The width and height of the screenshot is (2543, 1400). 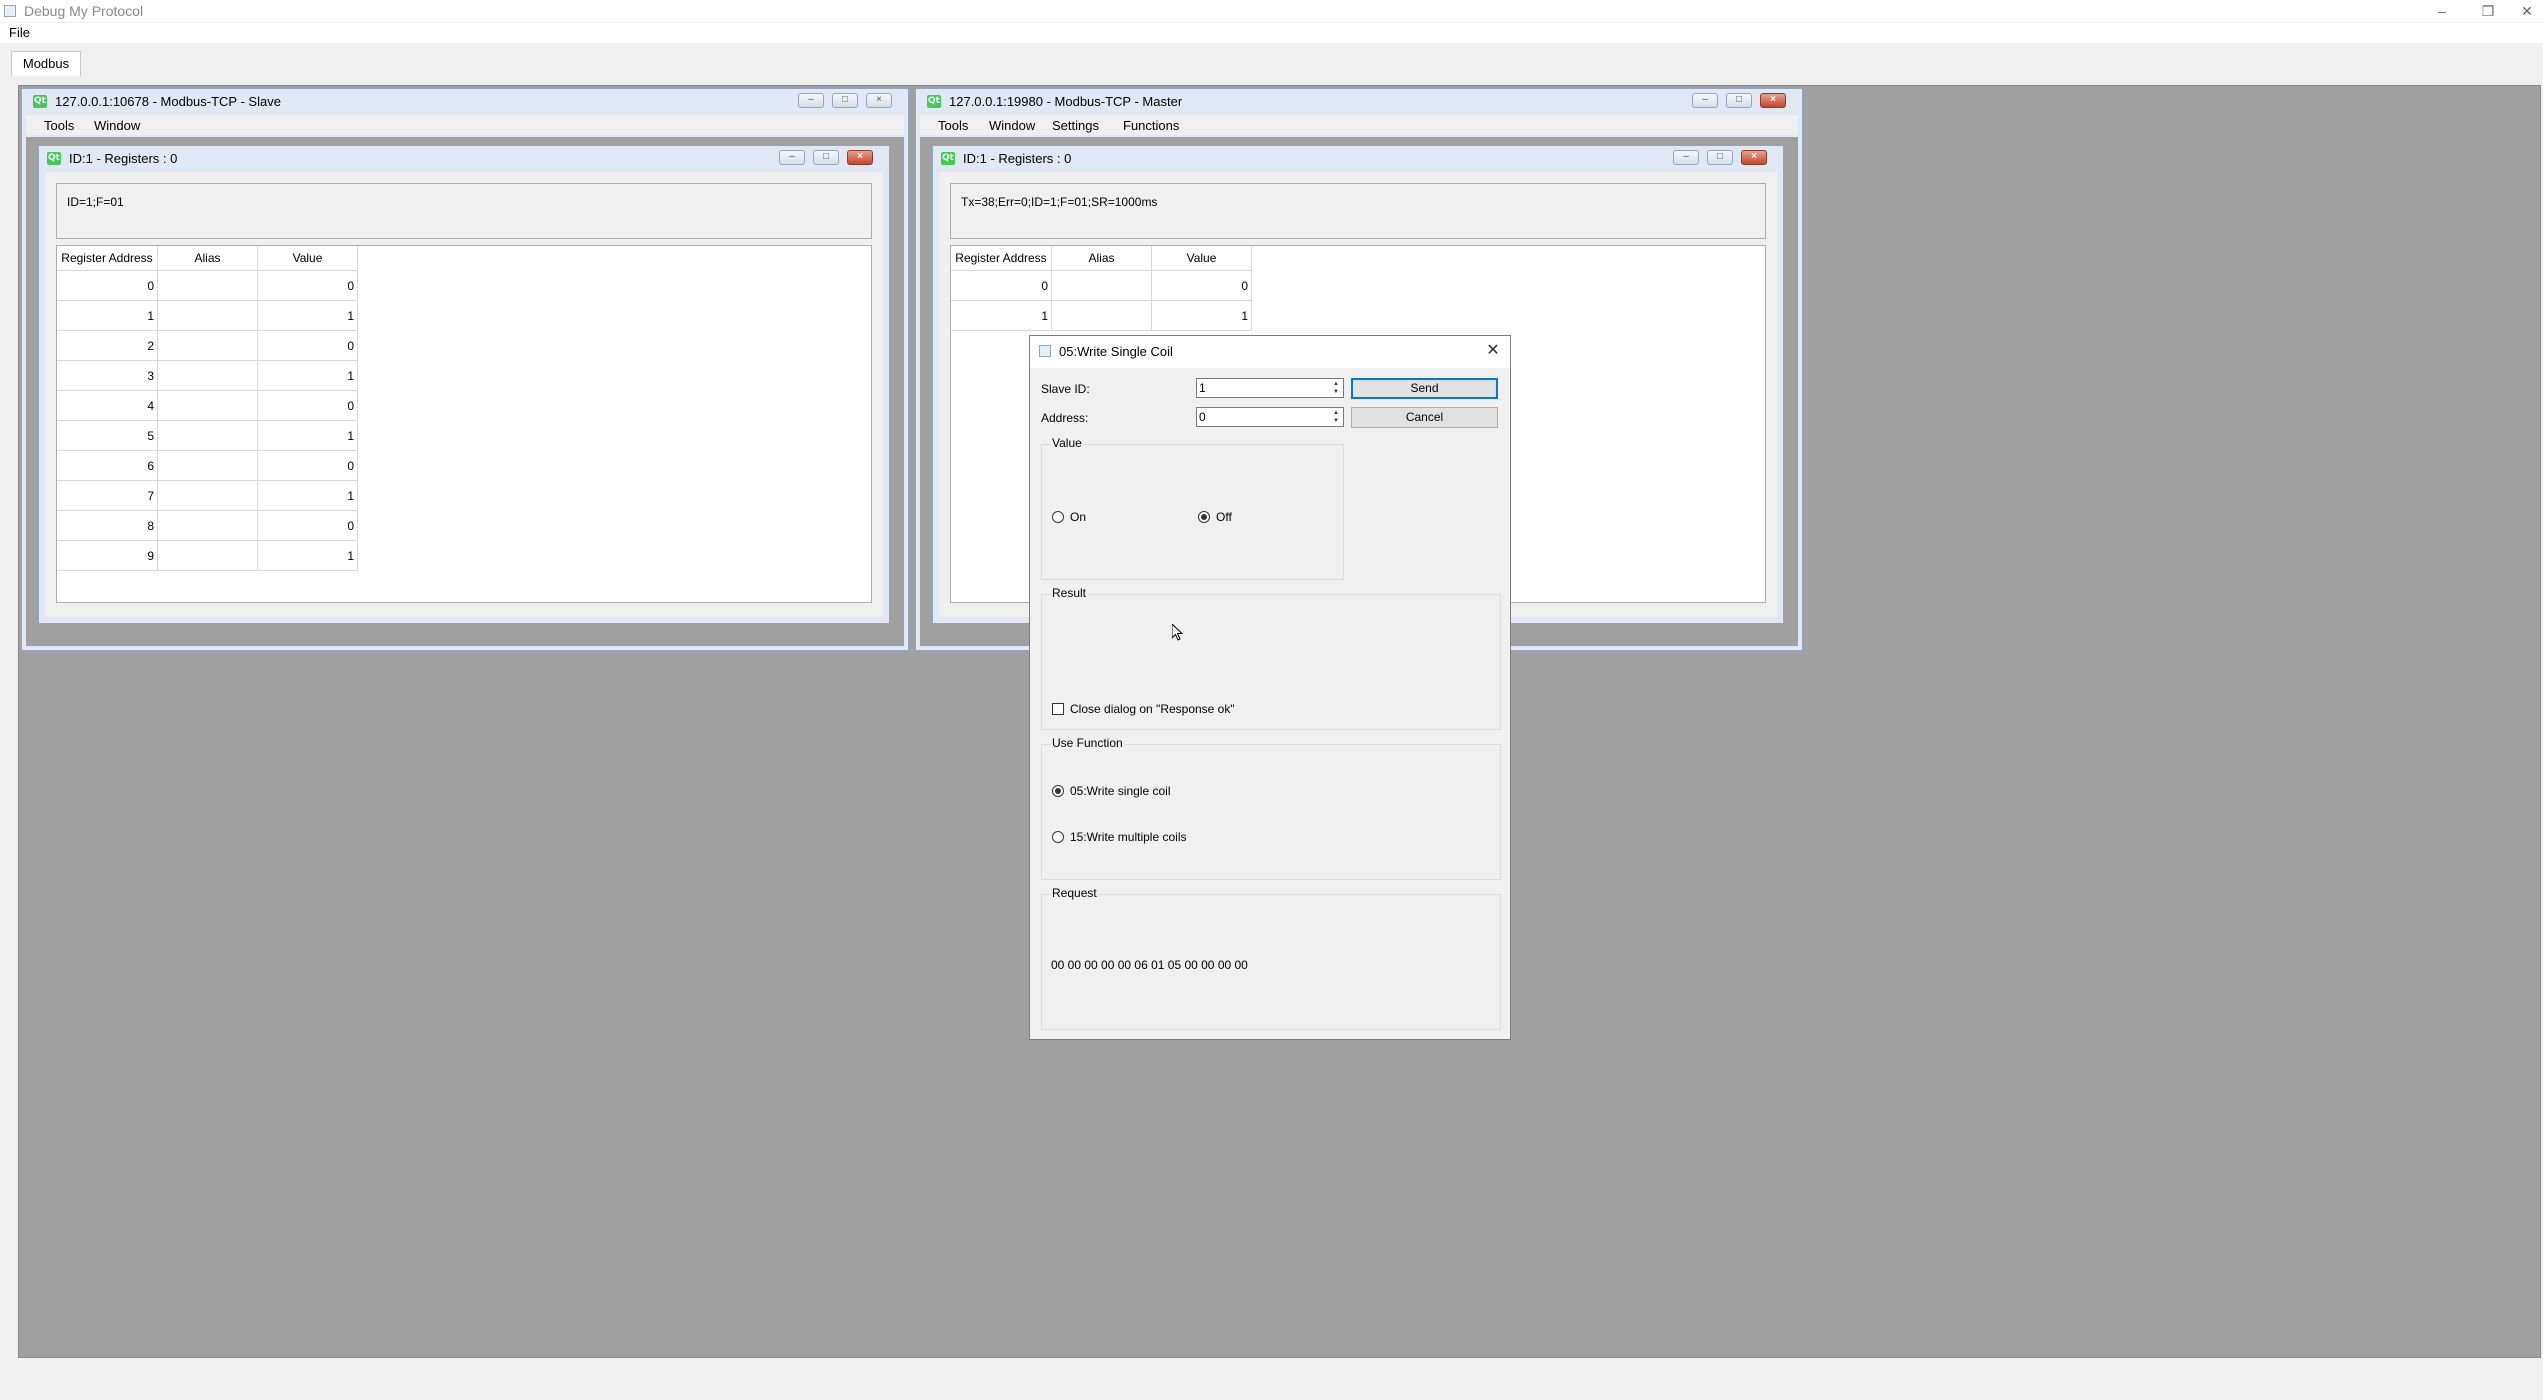 What do you see at coordinates (1424, 388) in the screenshot?
I see `send-button: Send` at bounding box center [1424, 388].